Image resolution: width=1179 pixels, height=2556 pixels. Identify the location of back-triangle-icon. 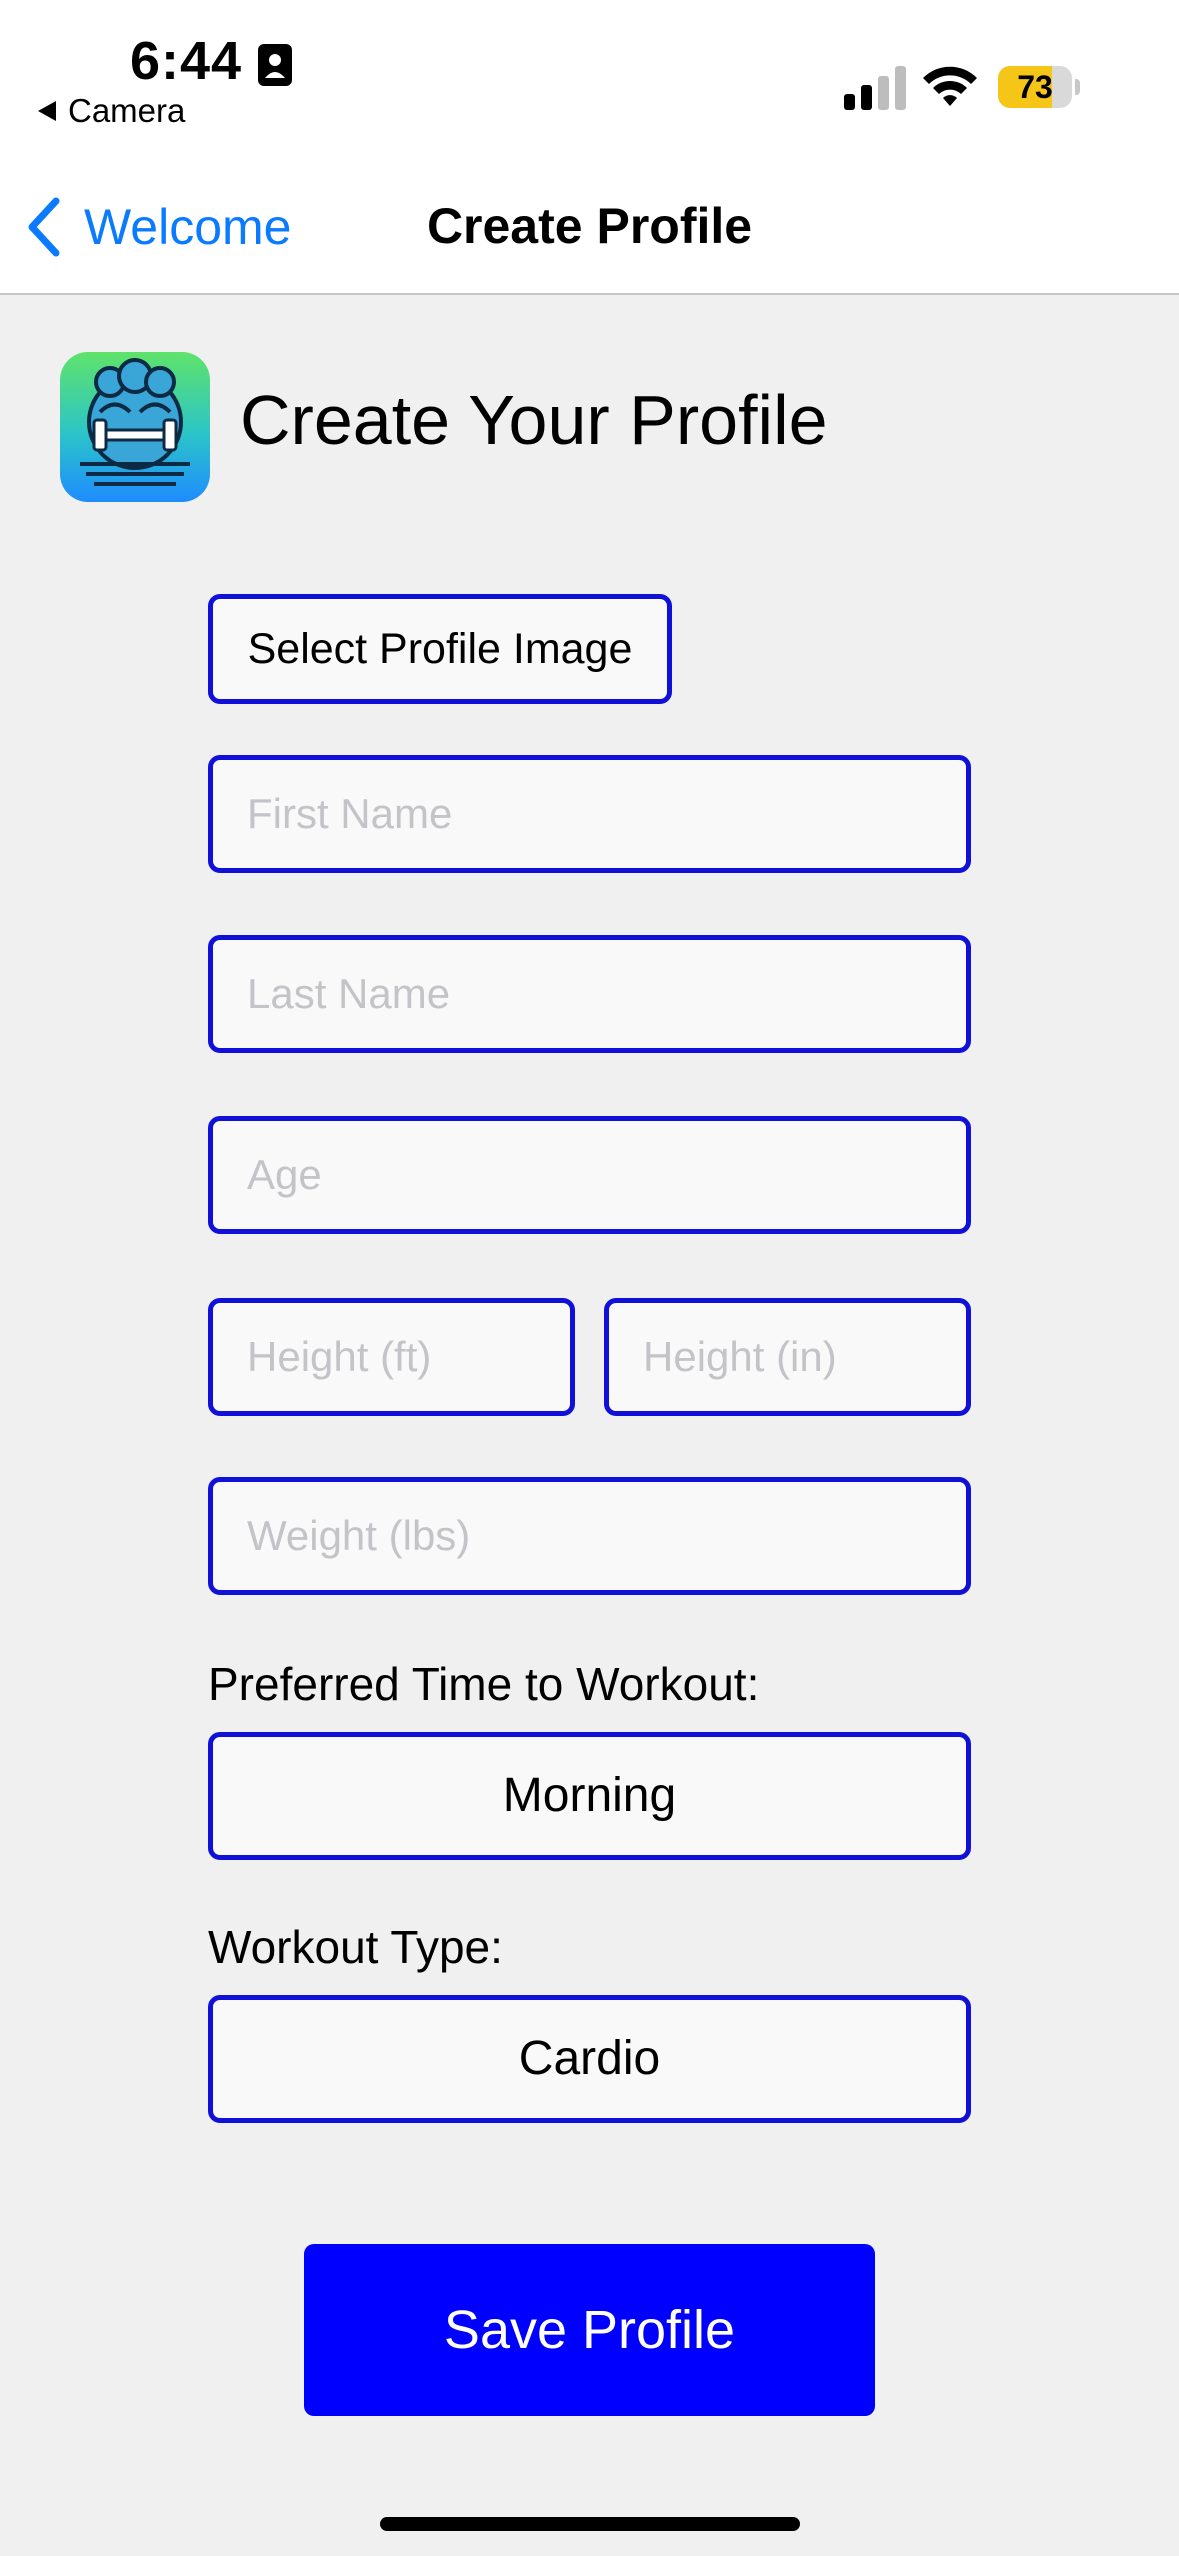
(47, 111).